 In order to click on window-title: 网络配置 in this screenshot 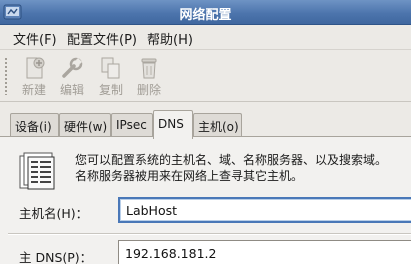, I will do `click(205, 15)`.